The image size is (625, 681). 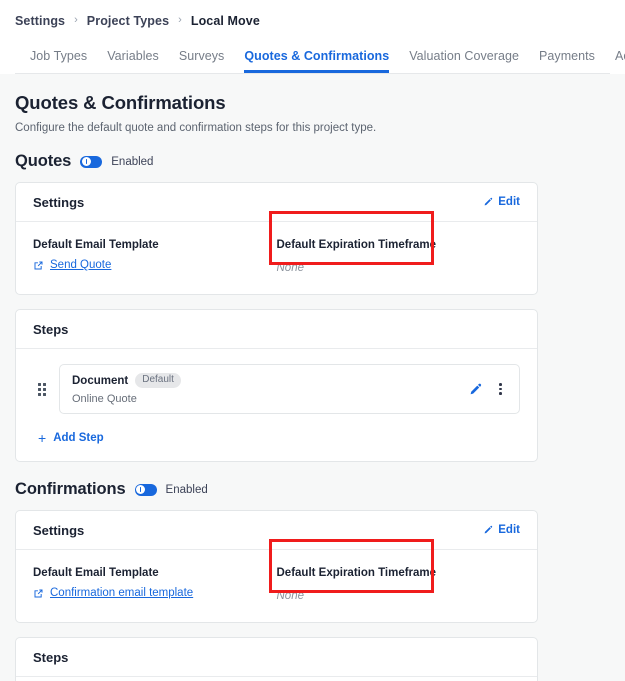 I want to click on add-step-button: + Add Step, so click(x=279, y=438).